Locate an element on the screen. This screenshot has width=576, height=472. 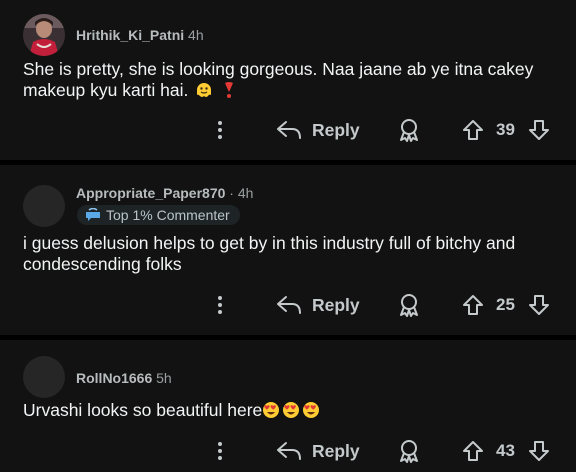
comment-actions: Reply 43 is located at coordinates (288, 451).